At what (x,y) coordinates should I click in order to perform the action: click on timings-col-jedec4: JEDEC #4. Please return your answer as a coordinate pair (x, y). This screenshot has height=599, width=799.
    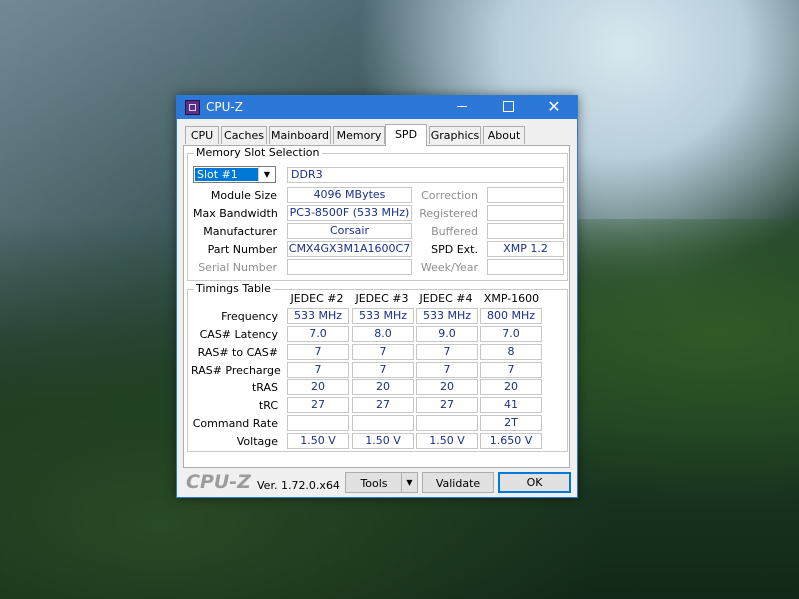
    Looking at the image, I should click on (446, 298).